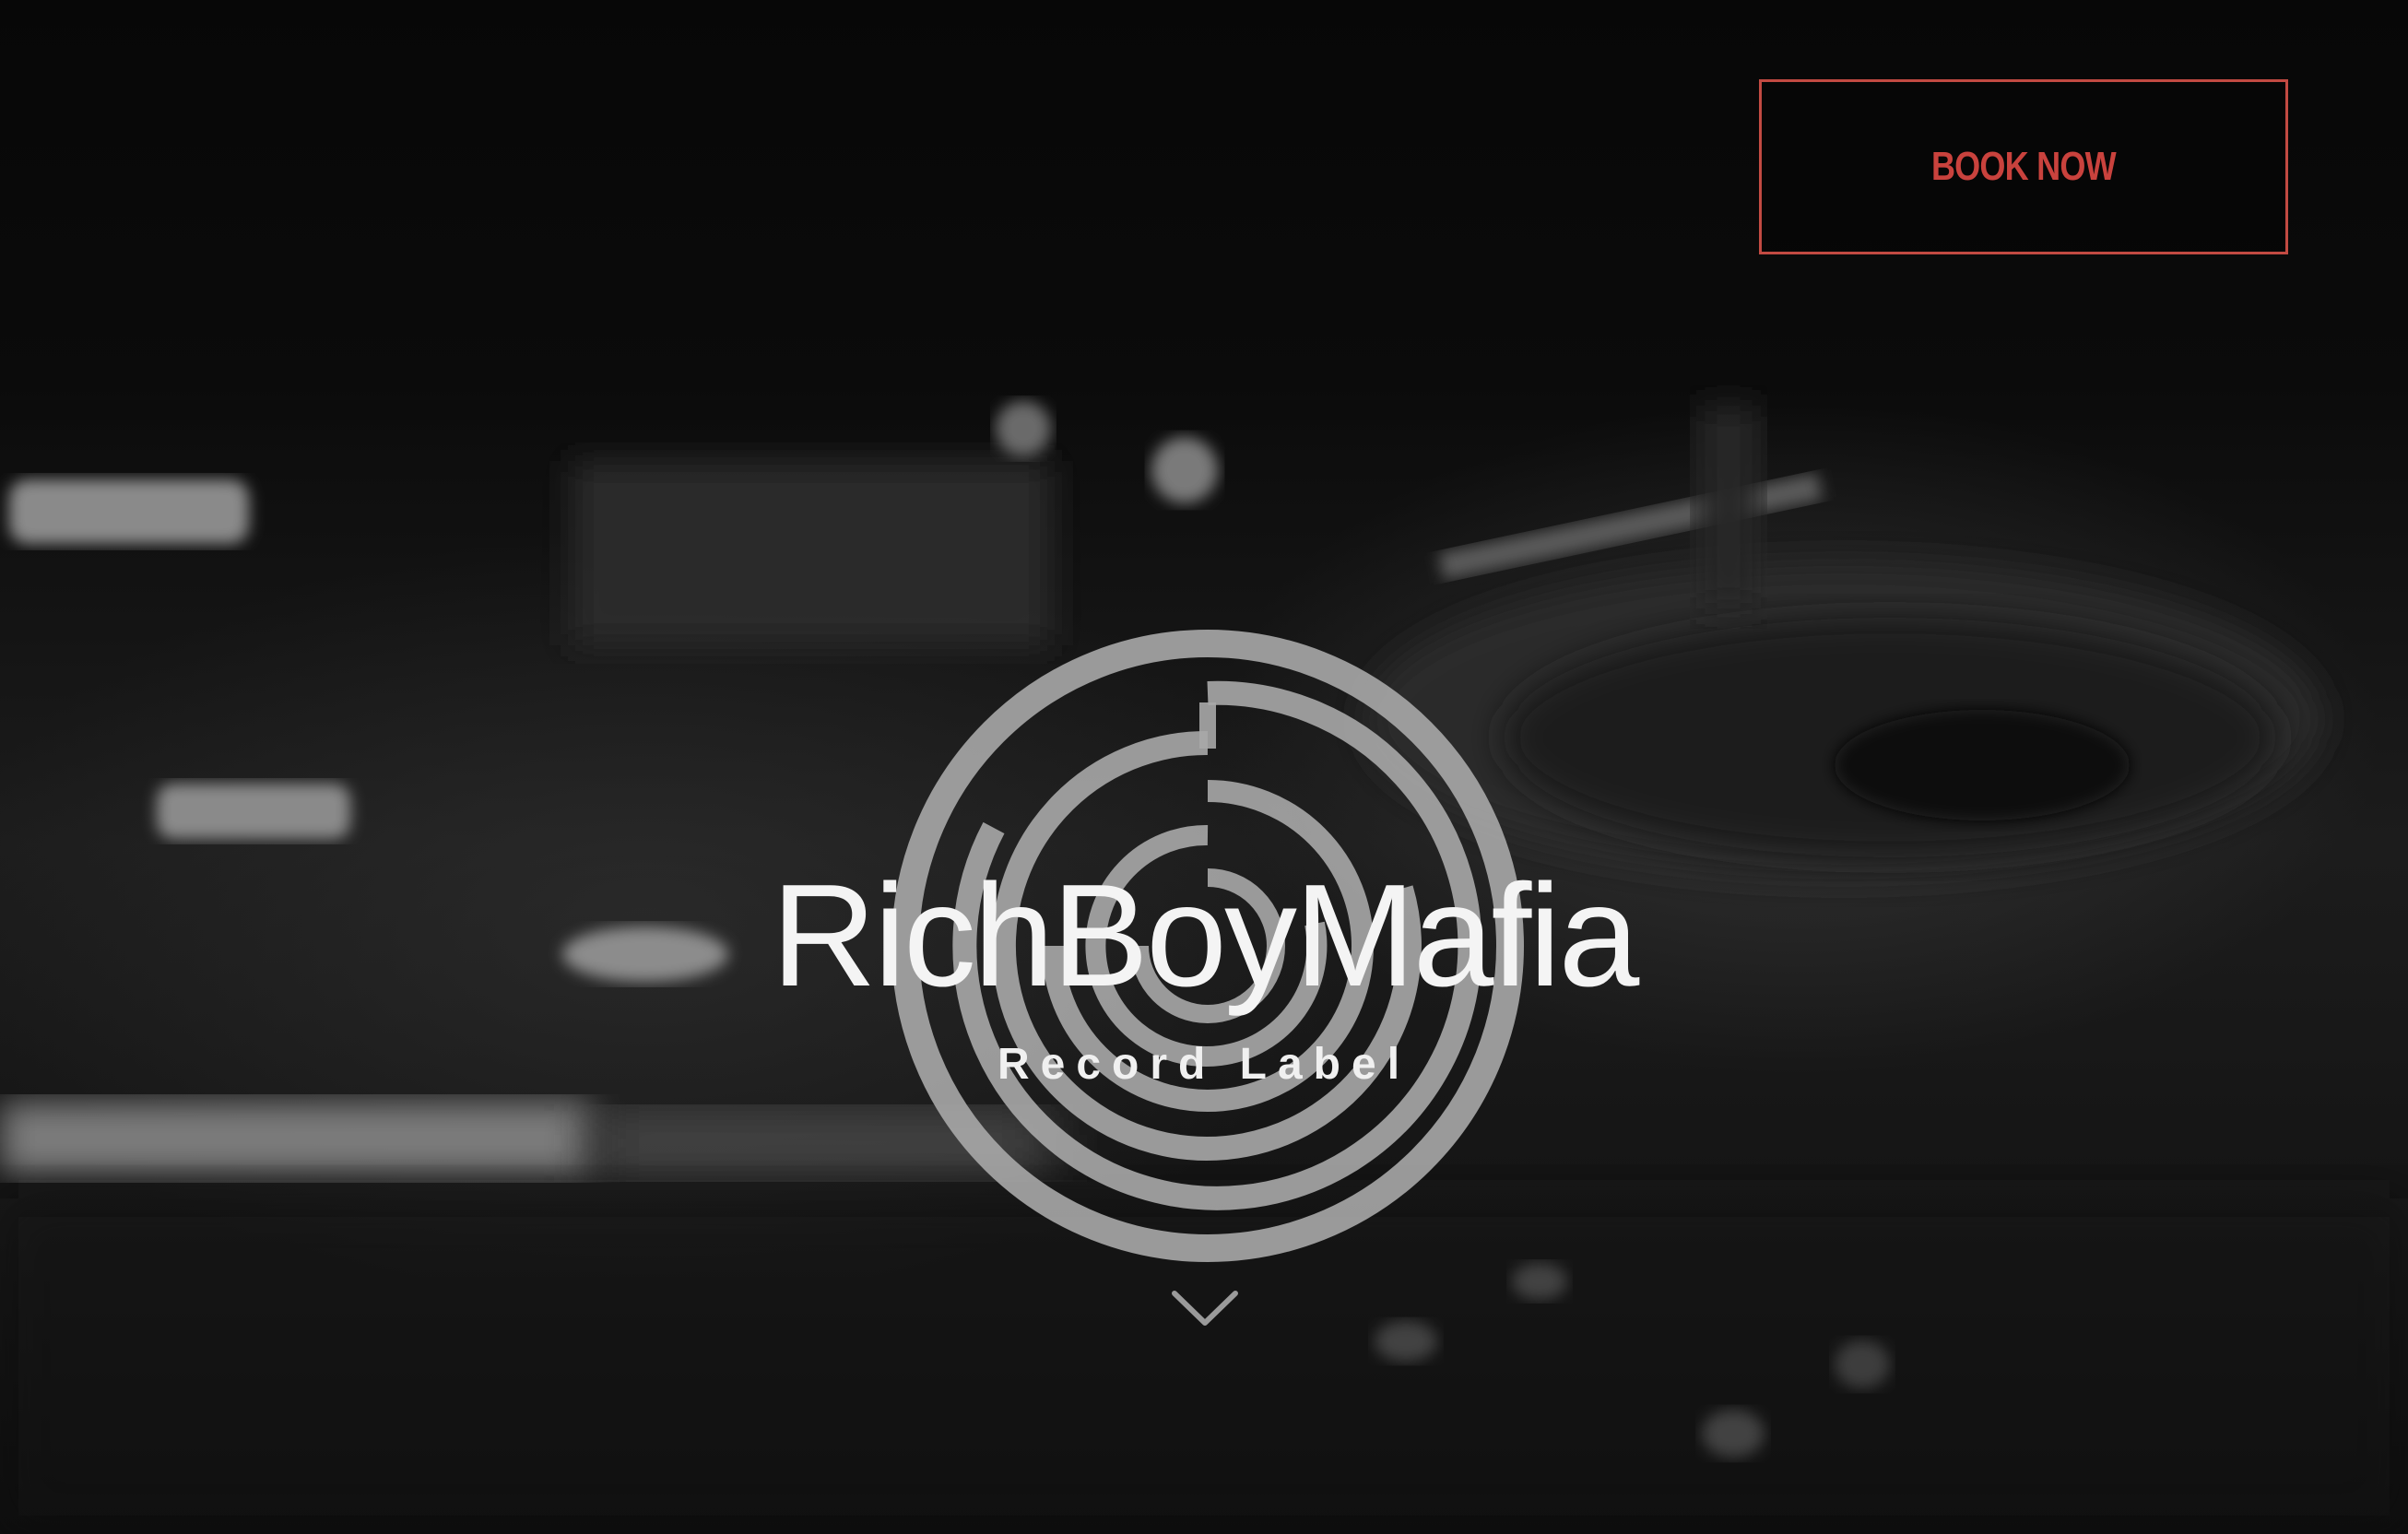 The height and width of the screenshot is (1534, 2408). I want to click on chevron-down-icon, so click(1205, 1308).